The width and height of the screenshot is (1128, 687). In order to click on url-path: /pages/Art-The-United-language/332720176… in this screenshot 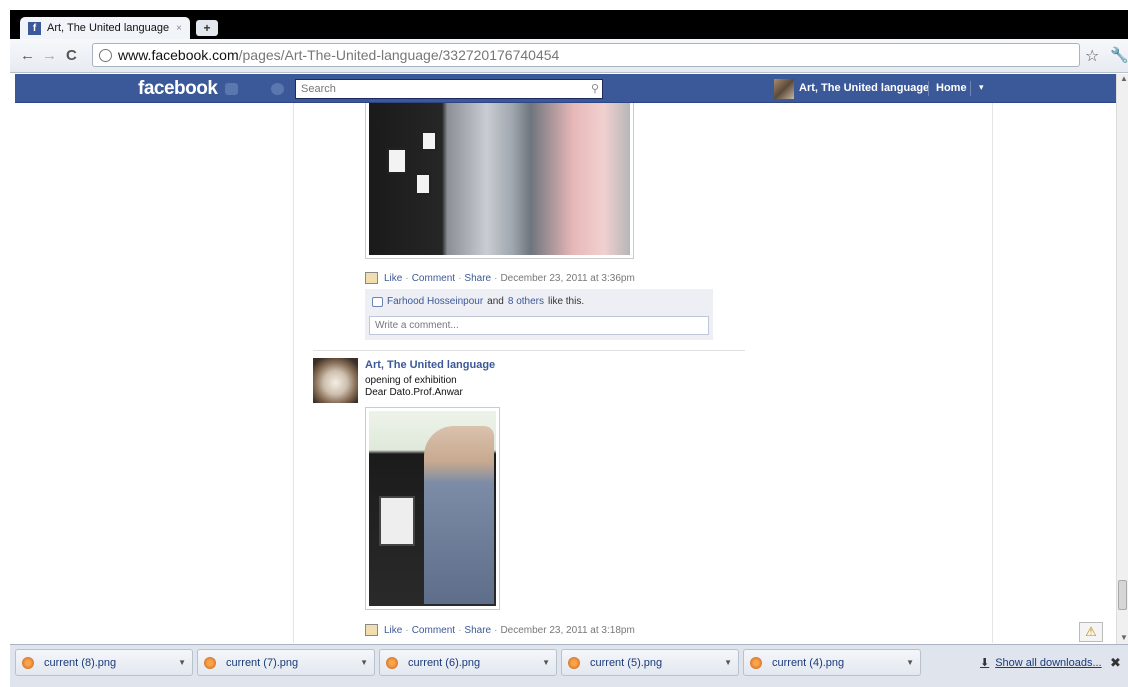, I will do `click(399, 55)`.